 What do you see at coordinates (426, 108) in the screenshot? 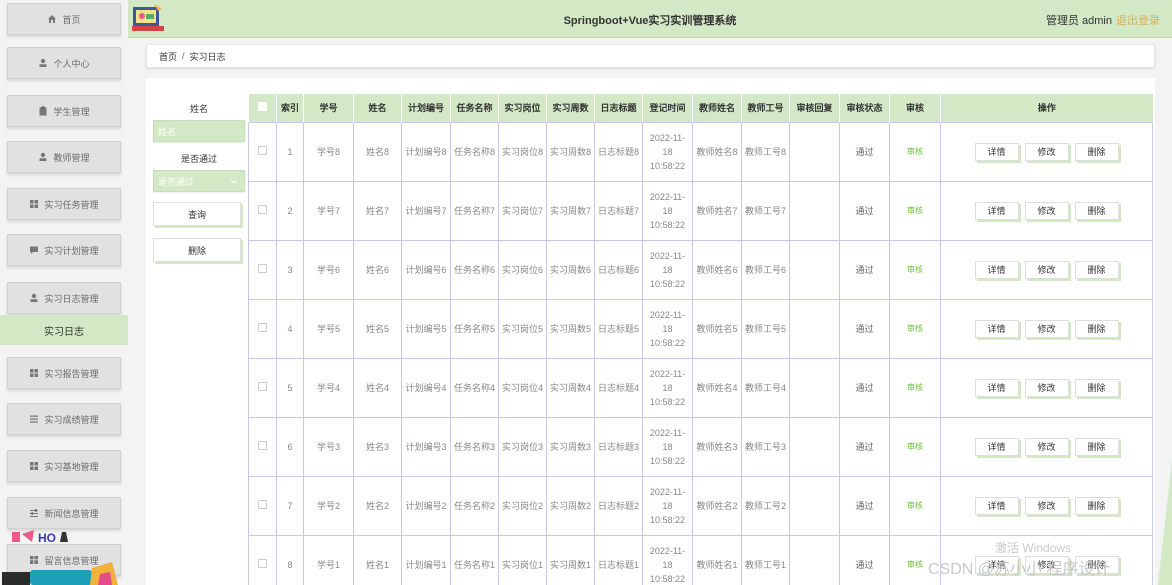
I see `column-header: 计划编号` at bounding box center [426, 108].